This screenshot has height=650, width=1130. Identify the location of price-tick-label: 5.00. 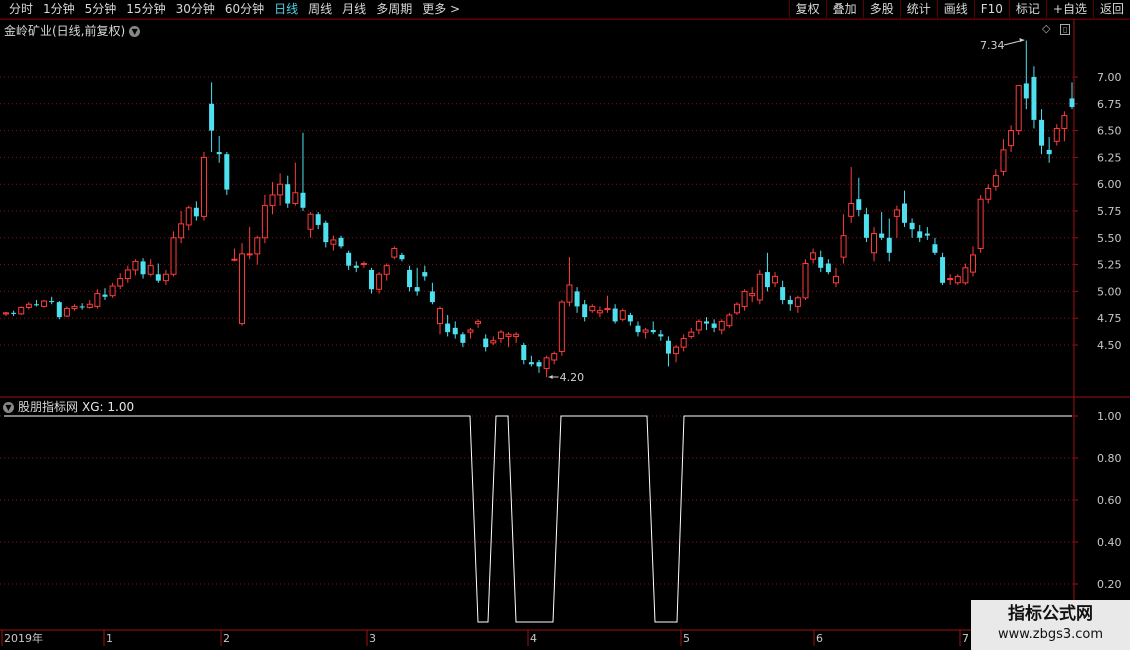
(1109, 291).